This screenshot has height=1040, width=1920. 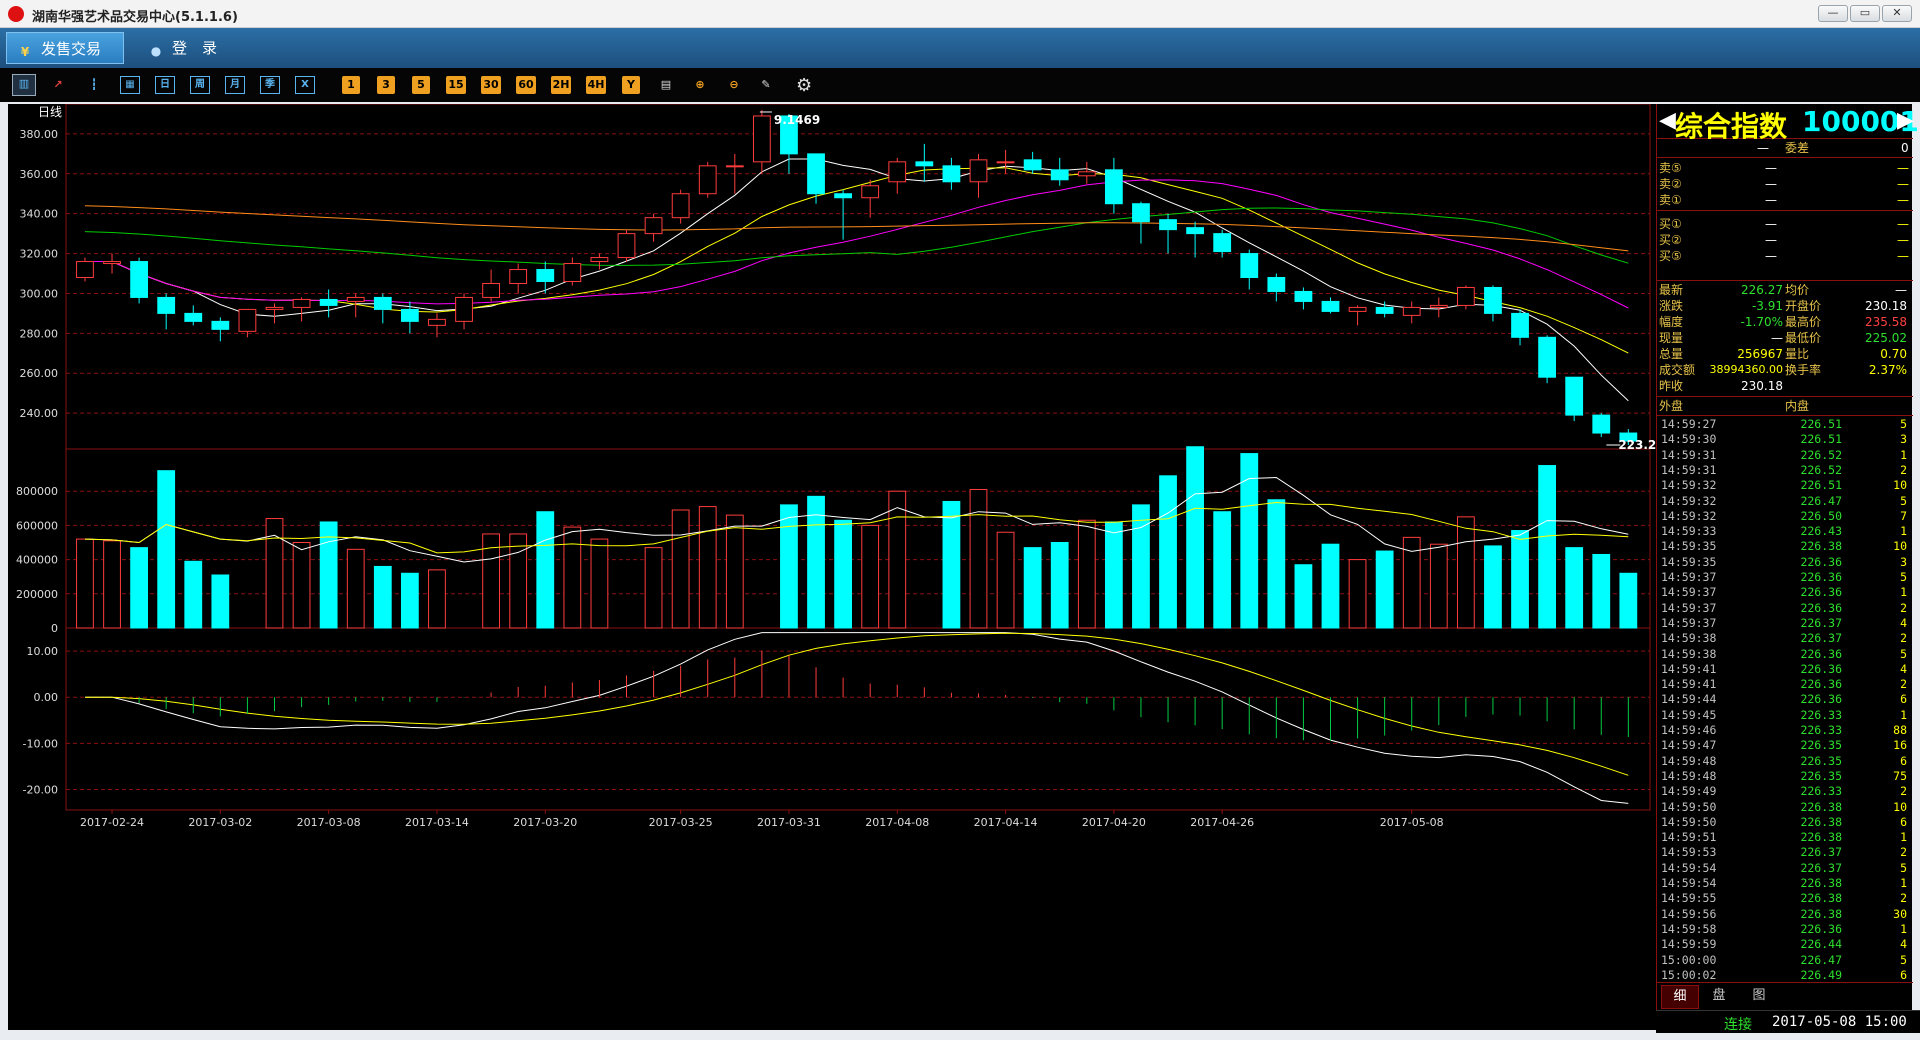 I want to click on close-button: ✕, so click(x=1897, y=13).